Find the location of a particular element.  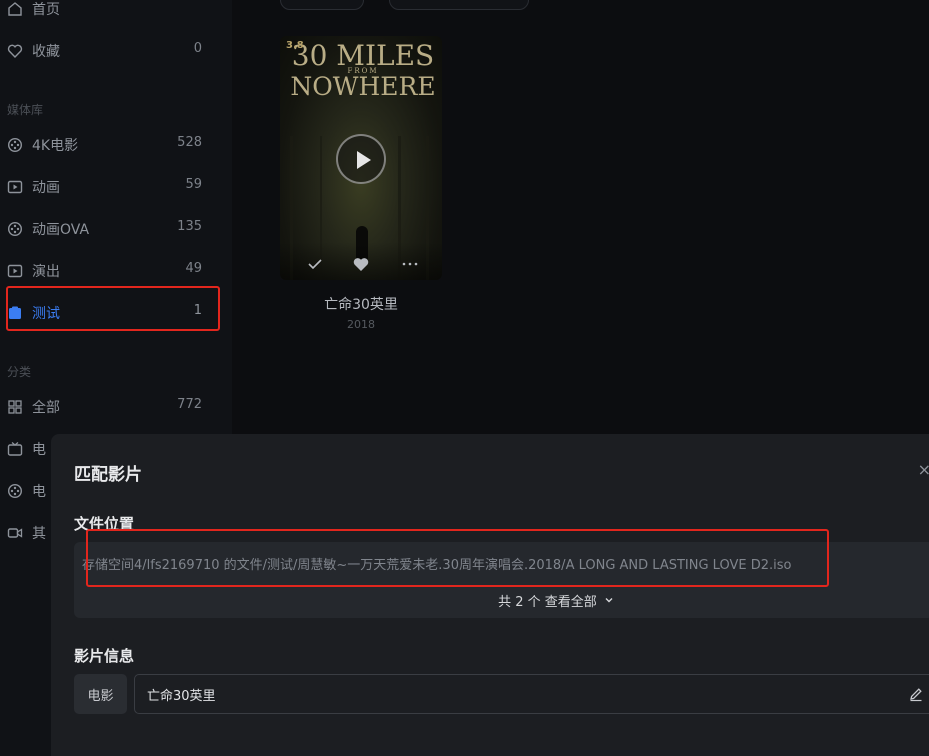

sidebar-item-count: 59 is located at coordinates (193, 184).